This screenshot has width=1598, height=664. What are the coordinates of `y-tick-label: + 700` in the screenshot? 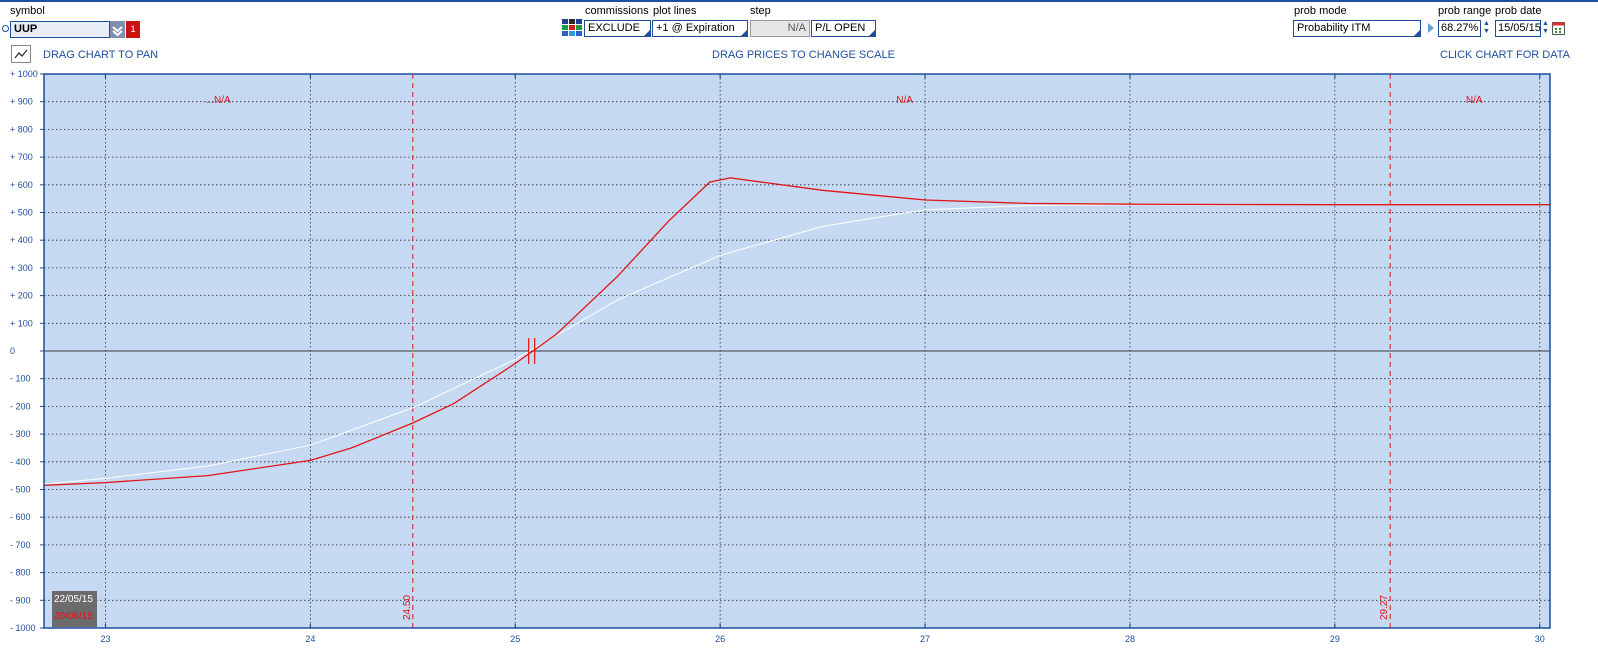 It's located at (21, 157).